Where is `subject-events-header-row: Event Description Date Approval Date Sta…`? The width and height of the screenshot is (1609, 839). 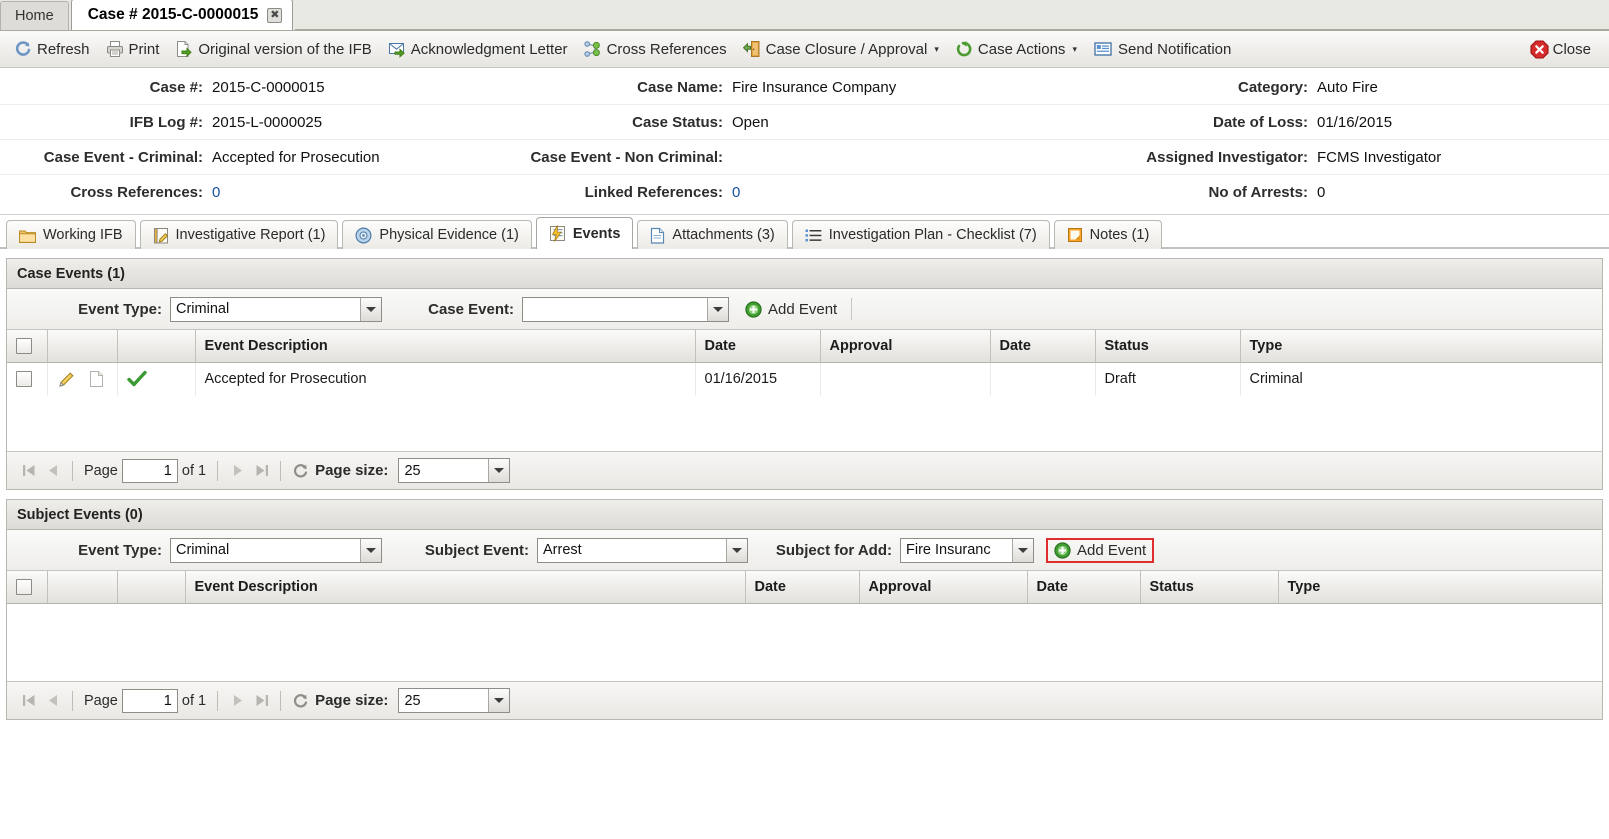
subject-events-header-row: Event Description Date Approval Date Sta… is located at coordinates (804, 587).